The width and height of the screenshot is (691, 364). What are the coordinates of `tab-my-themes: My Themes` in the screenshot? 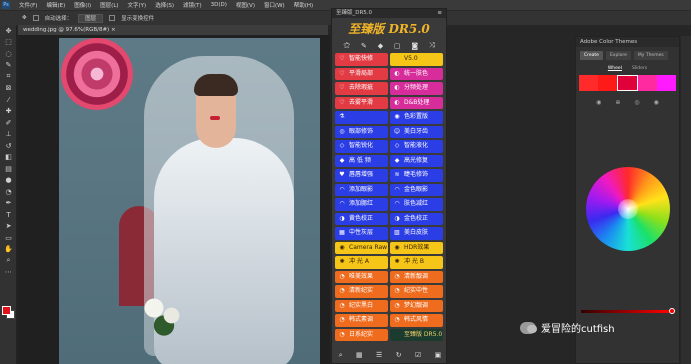 It's located at (650, 55).